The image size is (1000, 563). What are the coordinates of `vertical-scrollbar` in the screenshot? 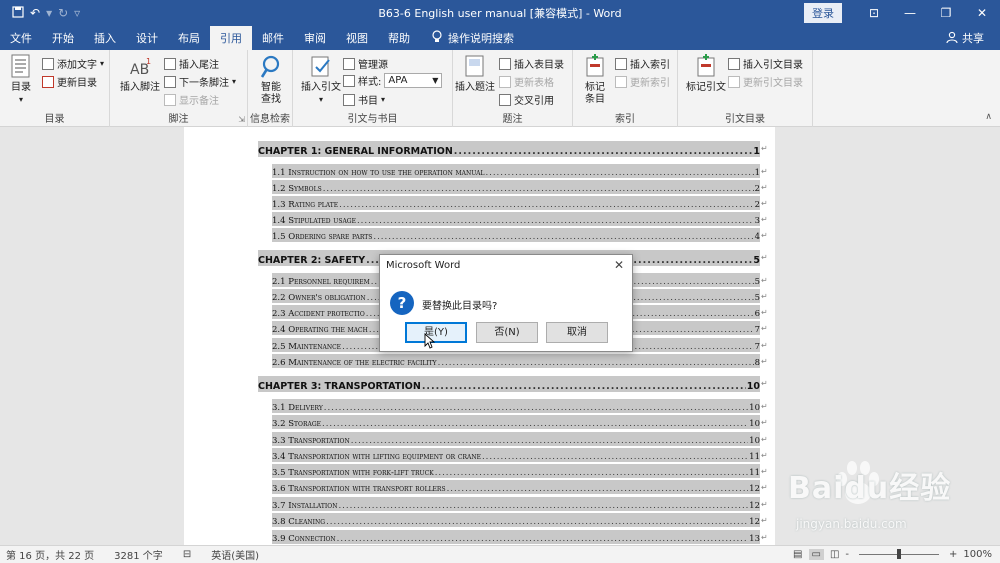 It's located at (994, 336).